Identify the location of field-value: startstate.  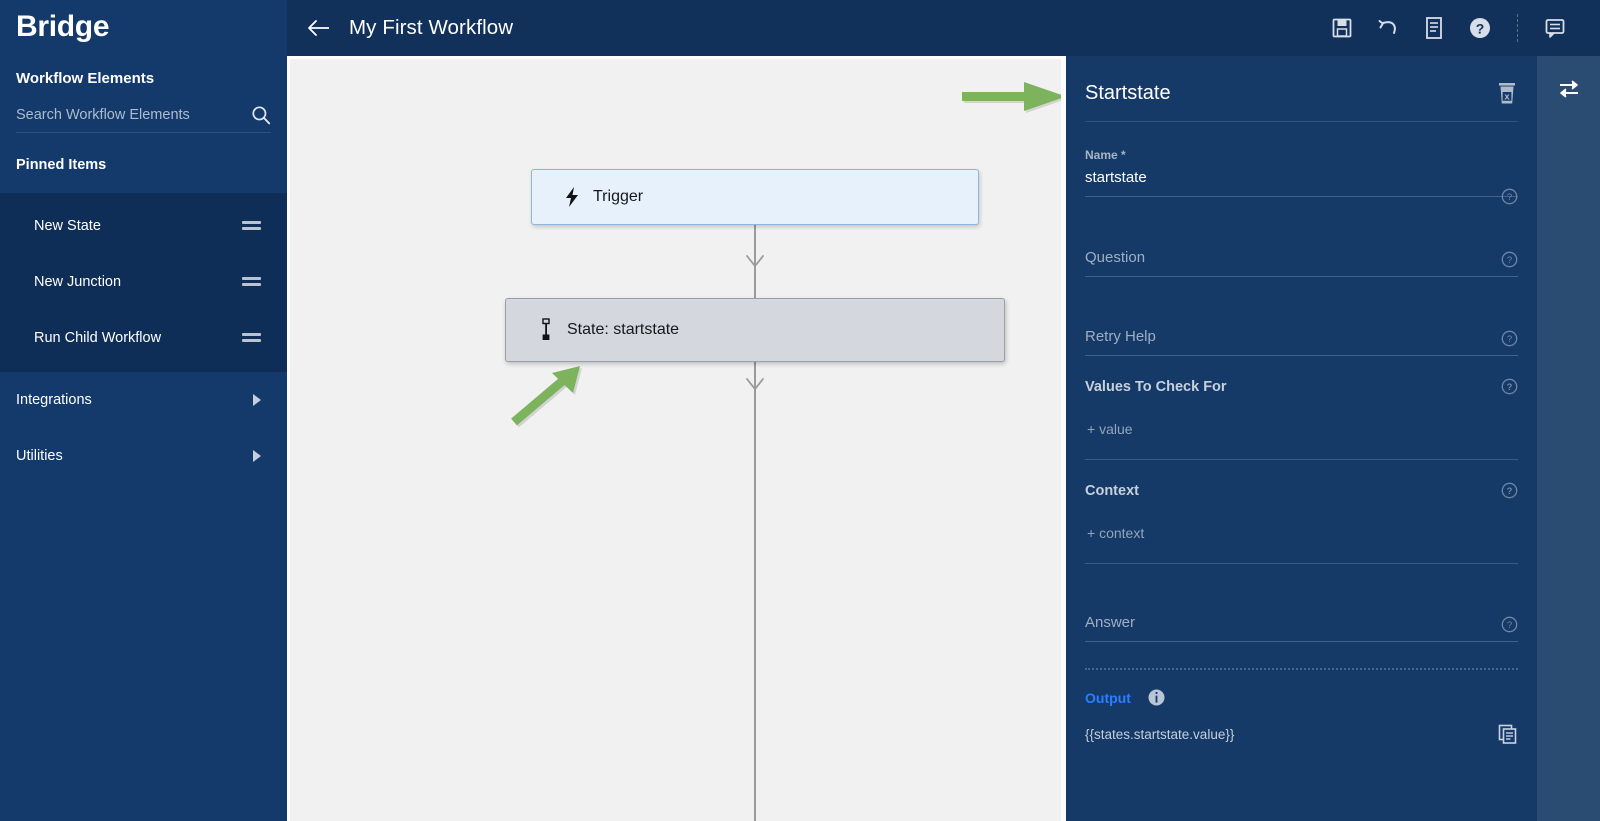
(1116, 177).